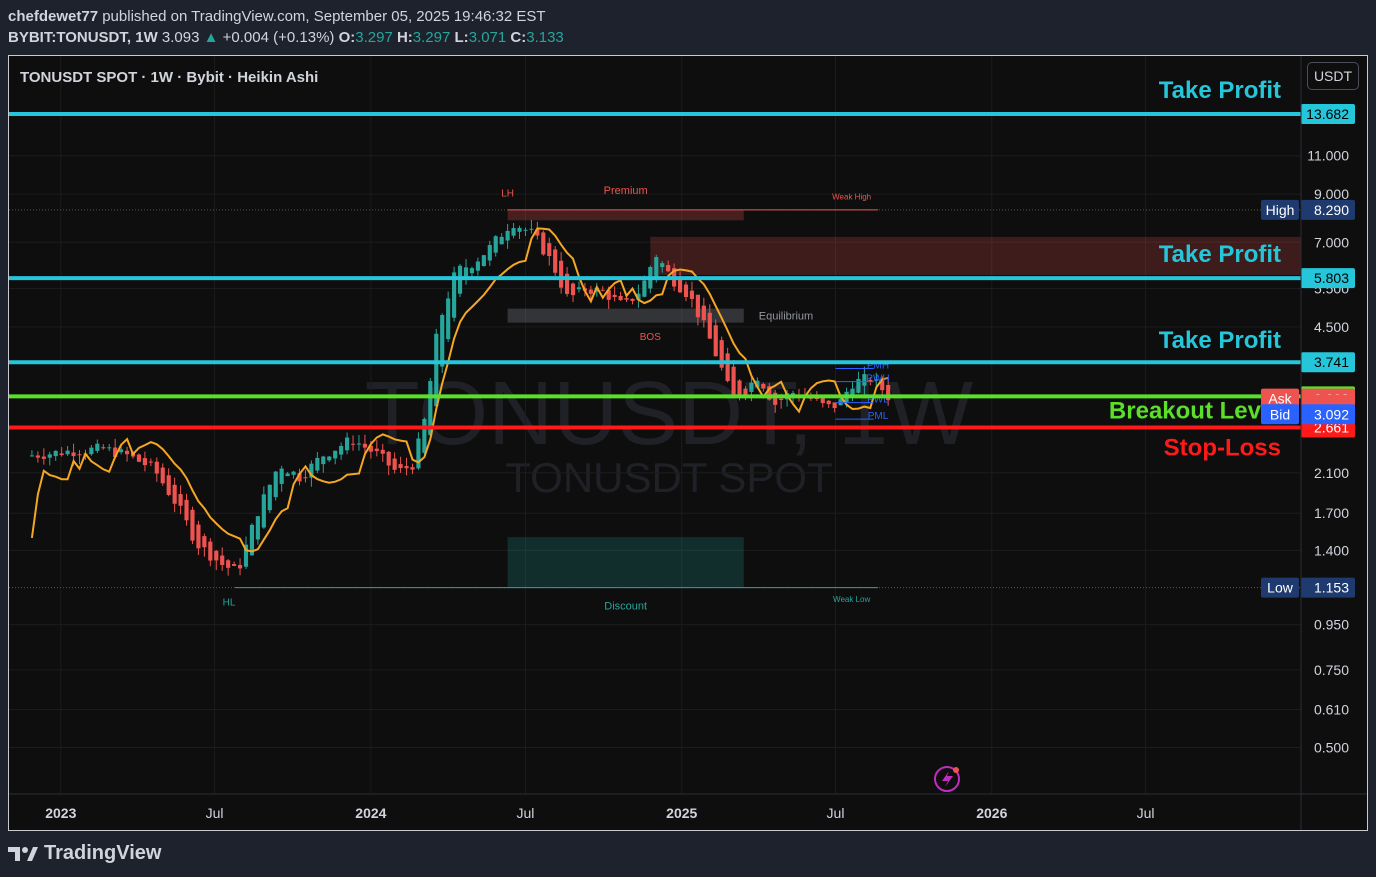  What do you see at coordinates (487, 37) in the screenshot?
I see `low-value: 3.071` at bounding box center [487, 37].